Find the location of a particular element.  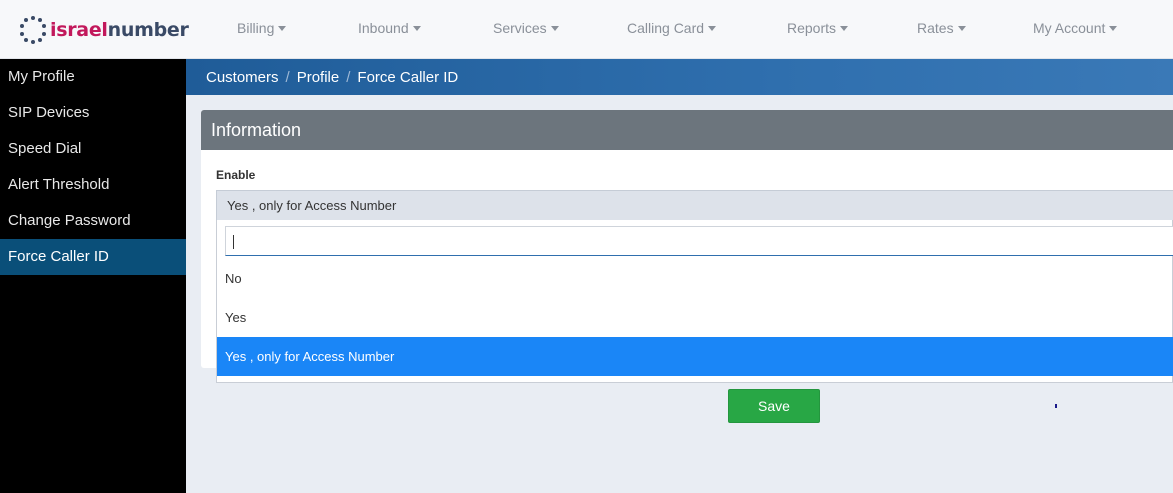

save-button: Save is located at coordinates (774, 406).